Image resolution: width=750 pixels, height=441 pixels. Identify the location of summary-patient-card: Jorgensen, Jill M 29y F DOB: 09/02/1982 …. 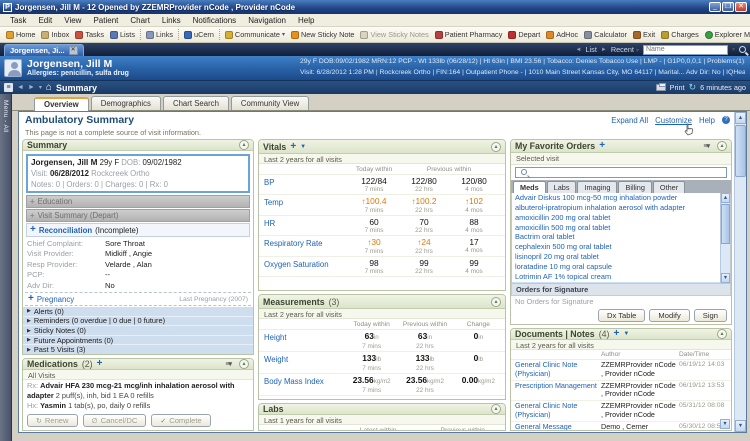
(138, 173).